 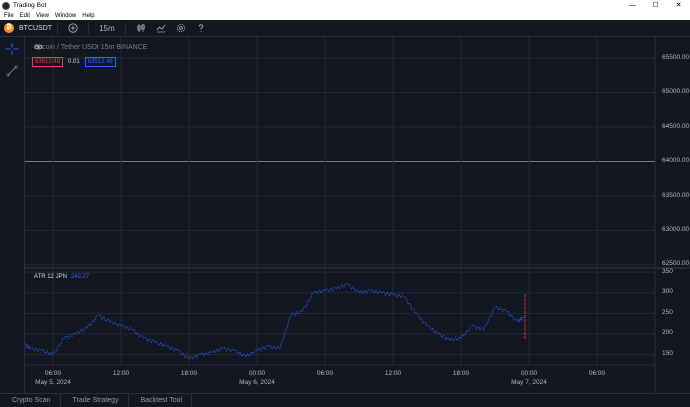 What do you see at coordinates (667, 271) in the screenshot?
I see `atr-tick-label: 350` at bounding box center [667, 271].